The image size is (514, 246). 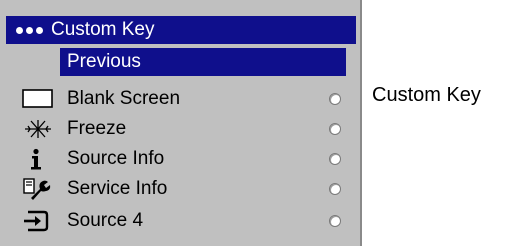 I want to click on freeze-icon, so click(x=38, y=129).